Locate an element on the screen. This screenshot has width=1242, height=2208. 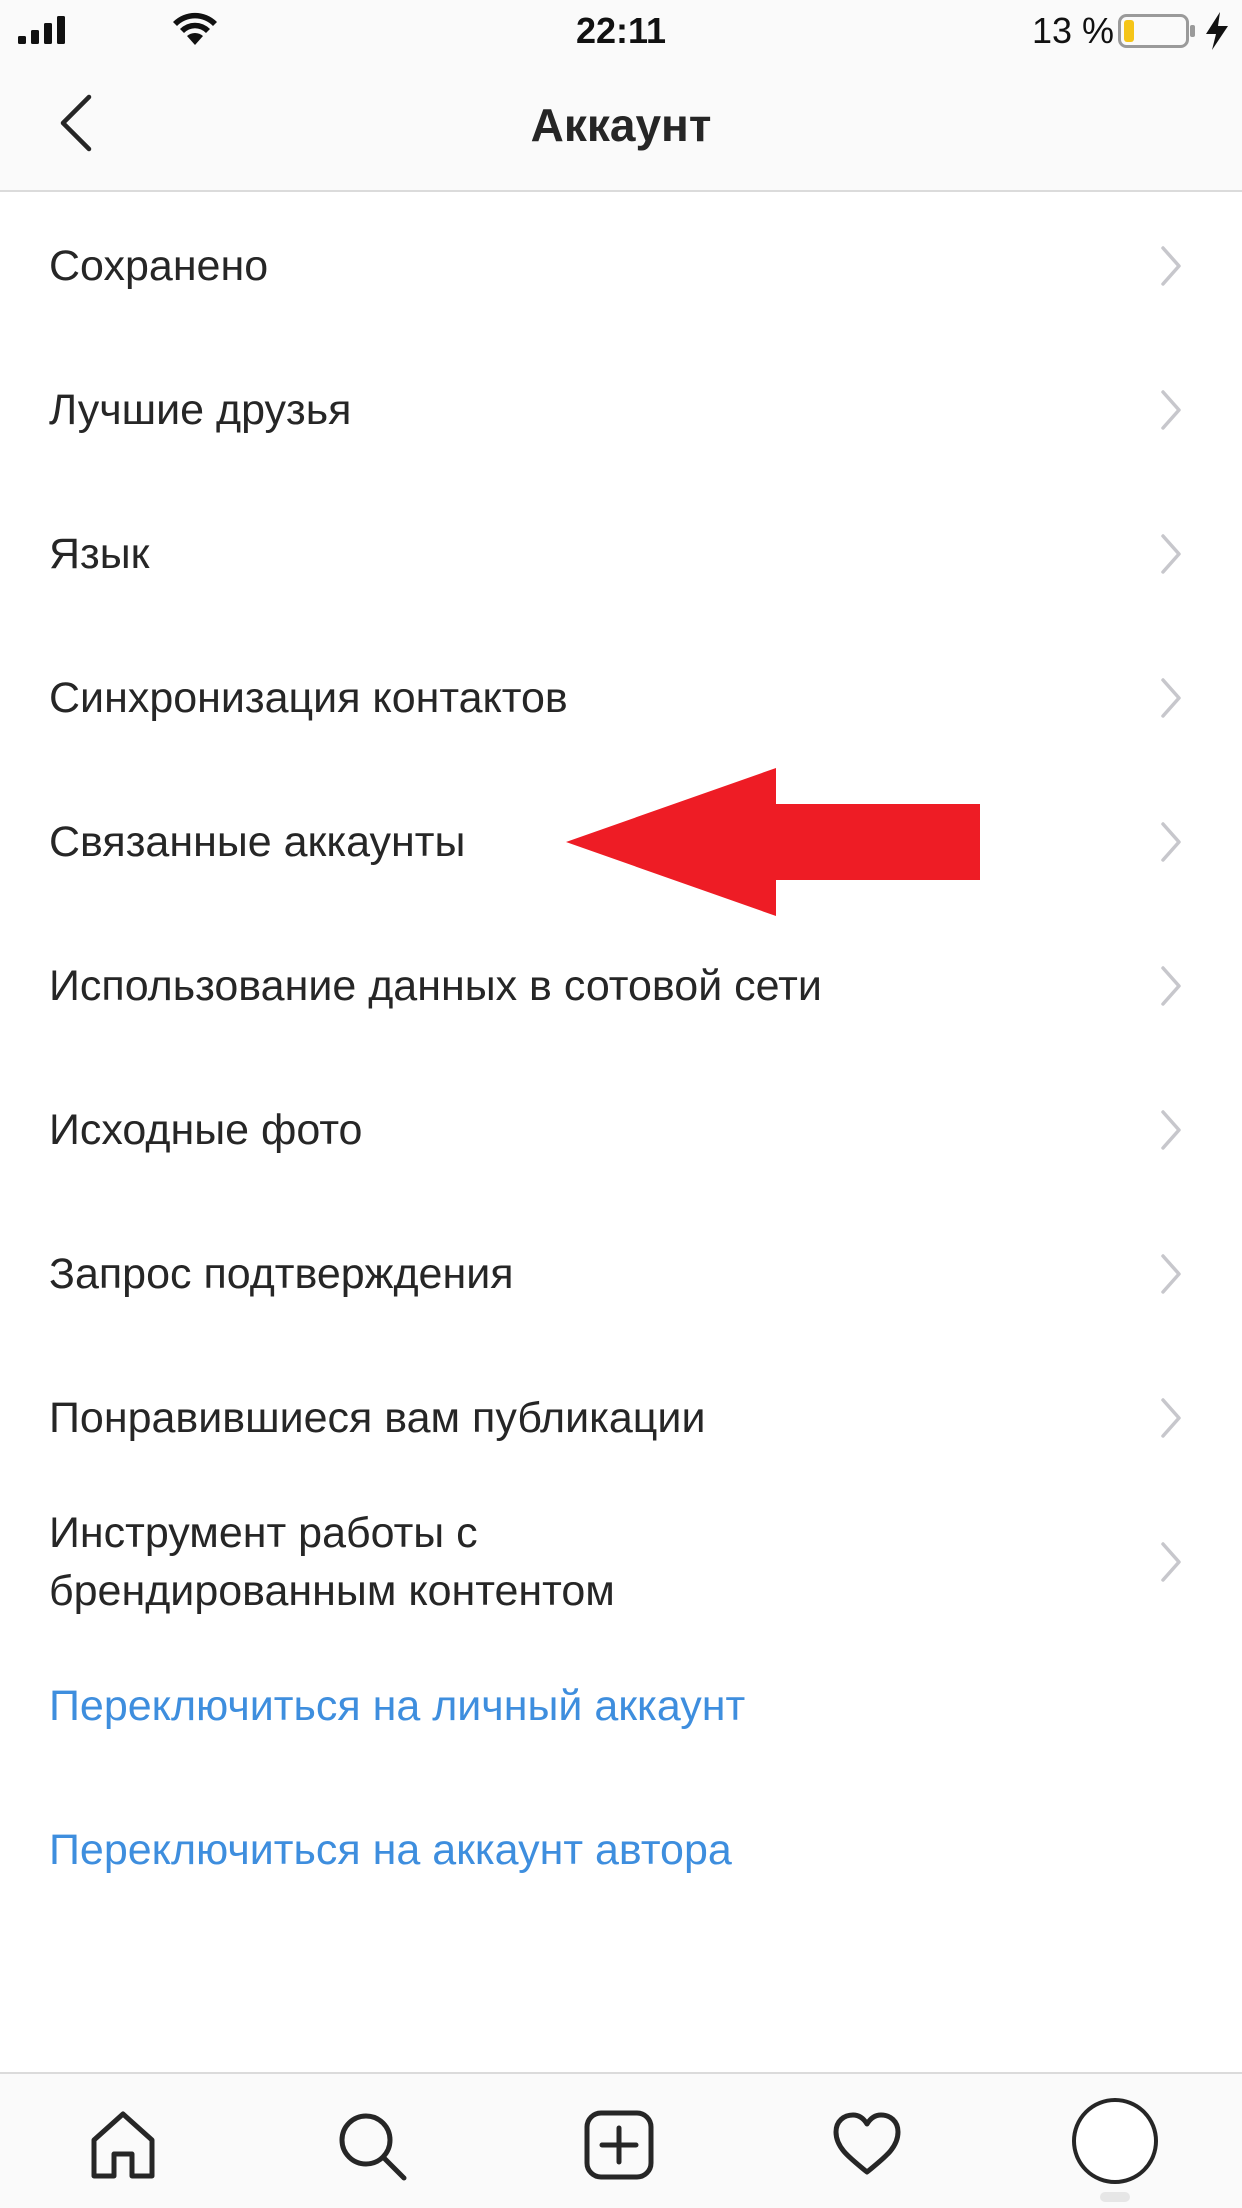
nav-bar: Аккаунт is located at coordinates (621, 127).